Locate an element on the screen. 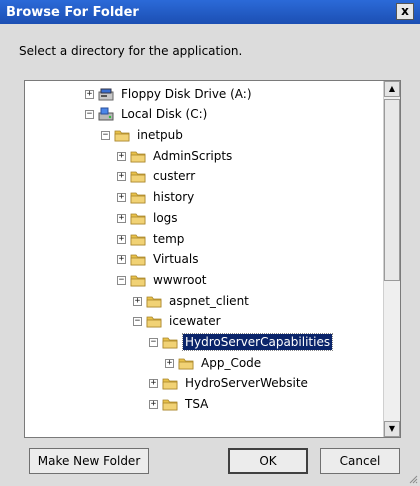 This screenshot has width=420, height=486. tree-item-label: Virtuals is located at coordinates (175, 259).